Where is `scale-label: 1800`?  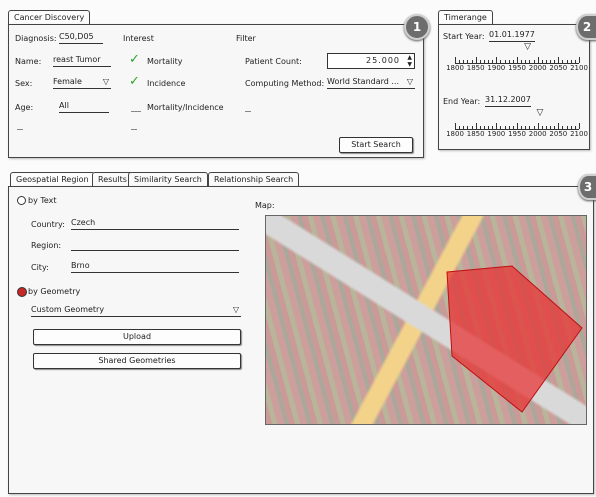 scale-label: 1800 is located at coordinates (455, 134).